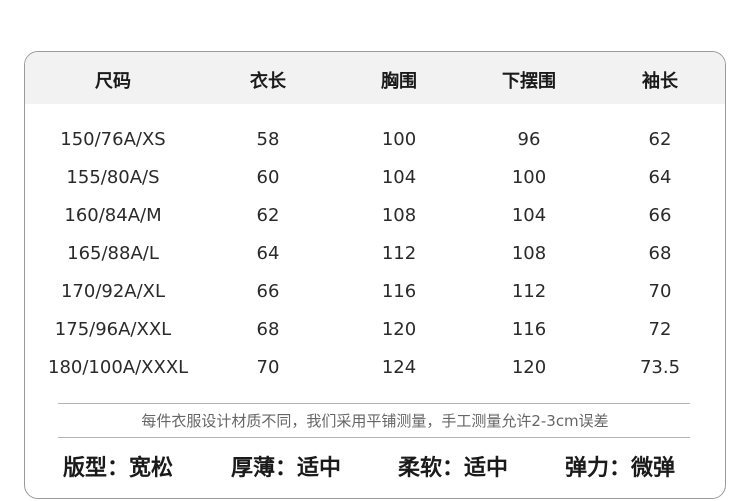  What do you see at coordinates (268, 253) in the screenshot?
I see `cell-length: 64` at bounding box center [268, 253].